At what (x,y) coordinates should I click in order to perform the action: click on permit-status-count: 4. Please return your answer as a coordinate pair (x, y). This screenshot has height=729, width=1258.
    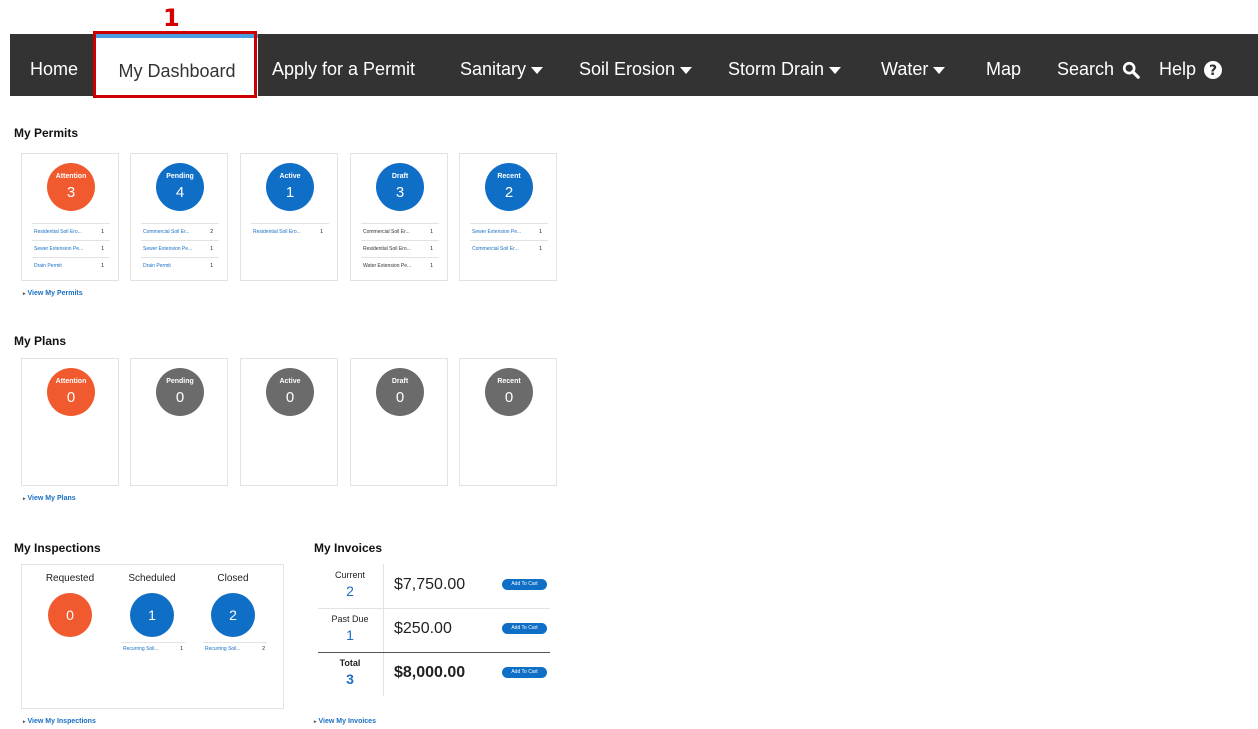
    Looking at the image, I should click on (180, 192).